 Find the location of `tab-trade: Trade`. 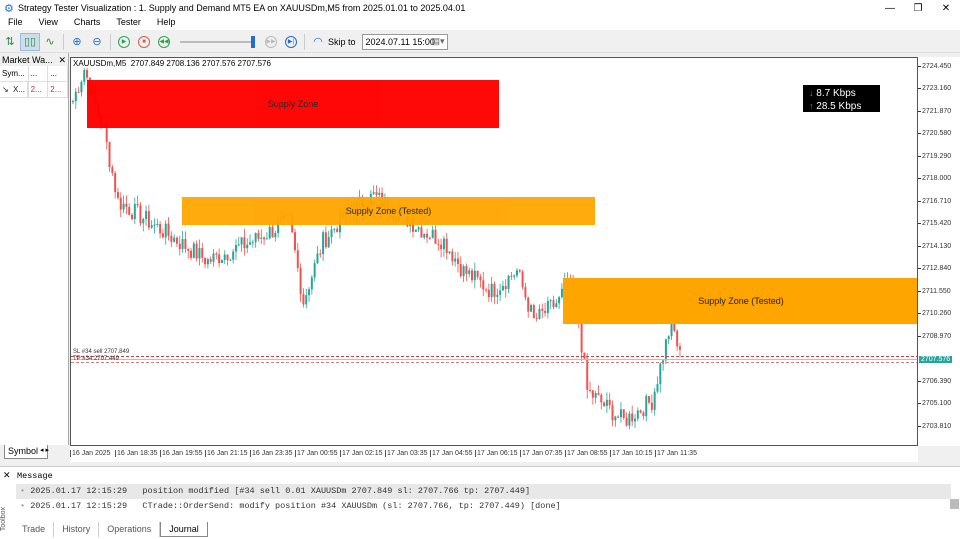

tab-trade: Trade is located at coordinates (34, 529).